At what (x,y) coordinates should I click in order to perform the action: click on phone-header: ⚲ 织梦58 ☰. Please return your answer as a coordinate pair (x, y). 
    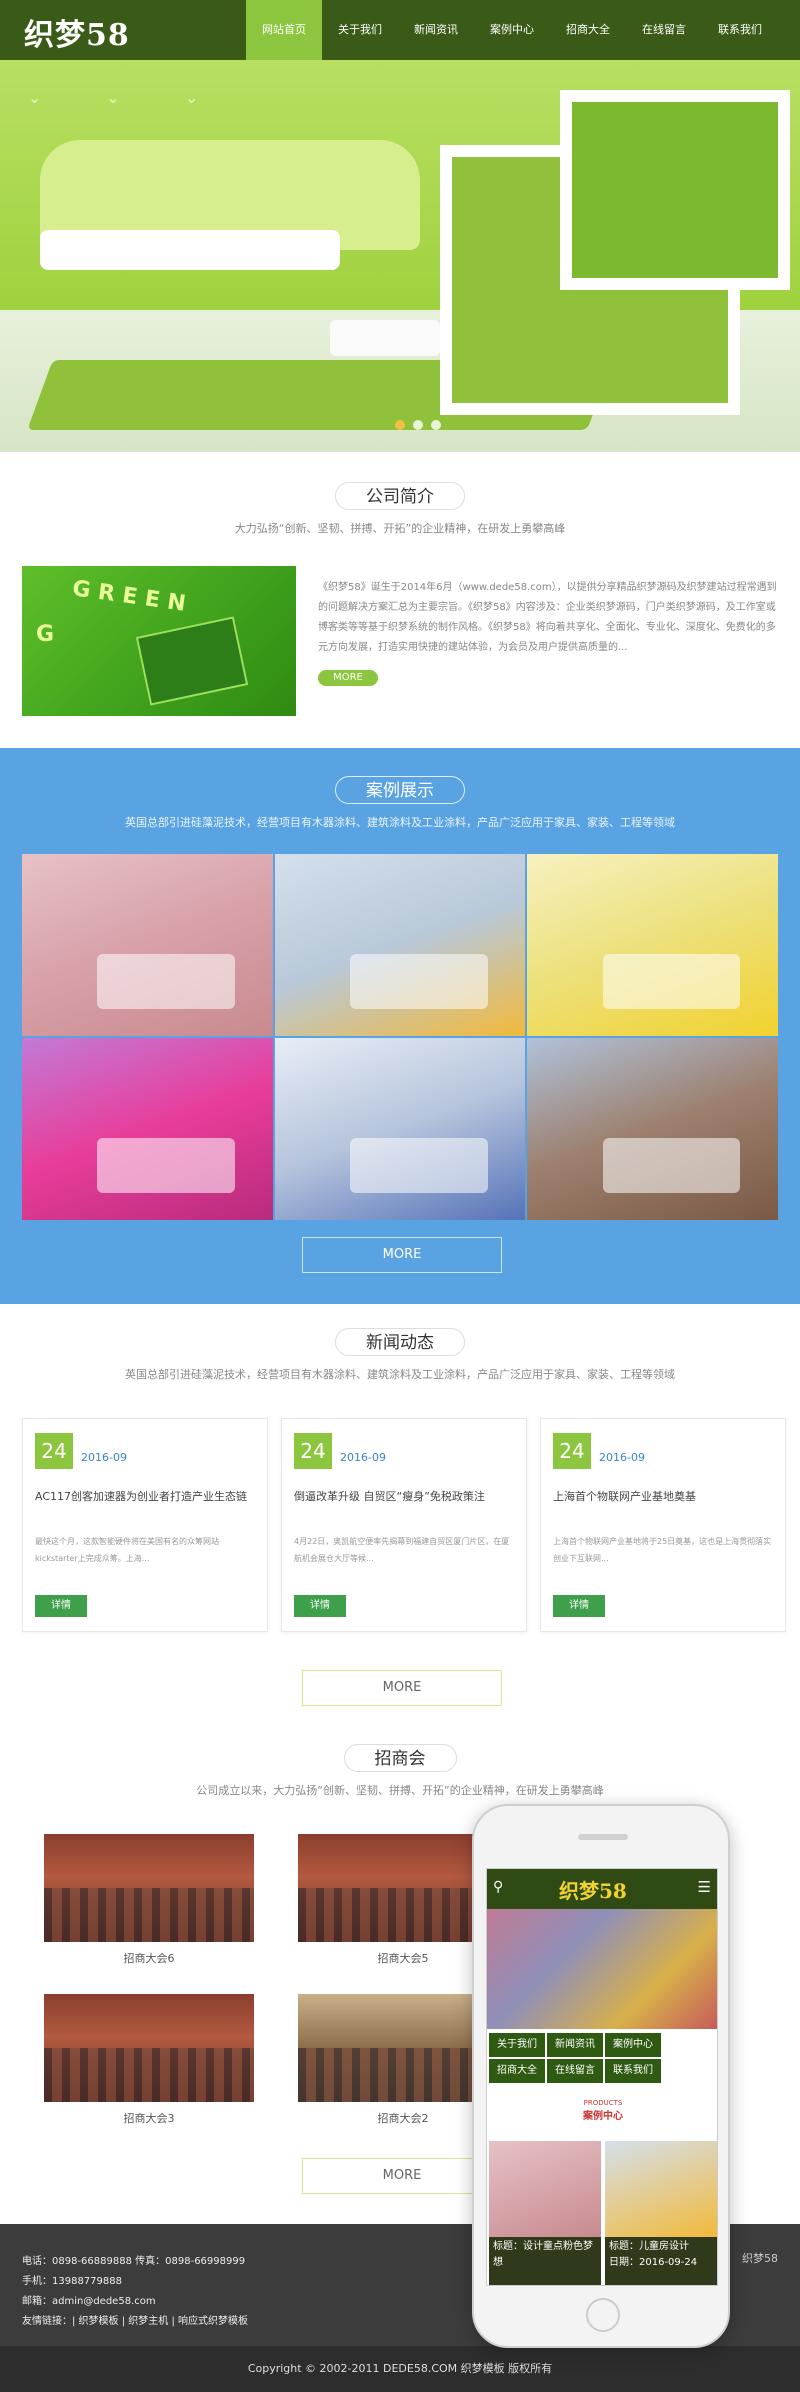
    Looking at the image, I should click on (602, 1889).